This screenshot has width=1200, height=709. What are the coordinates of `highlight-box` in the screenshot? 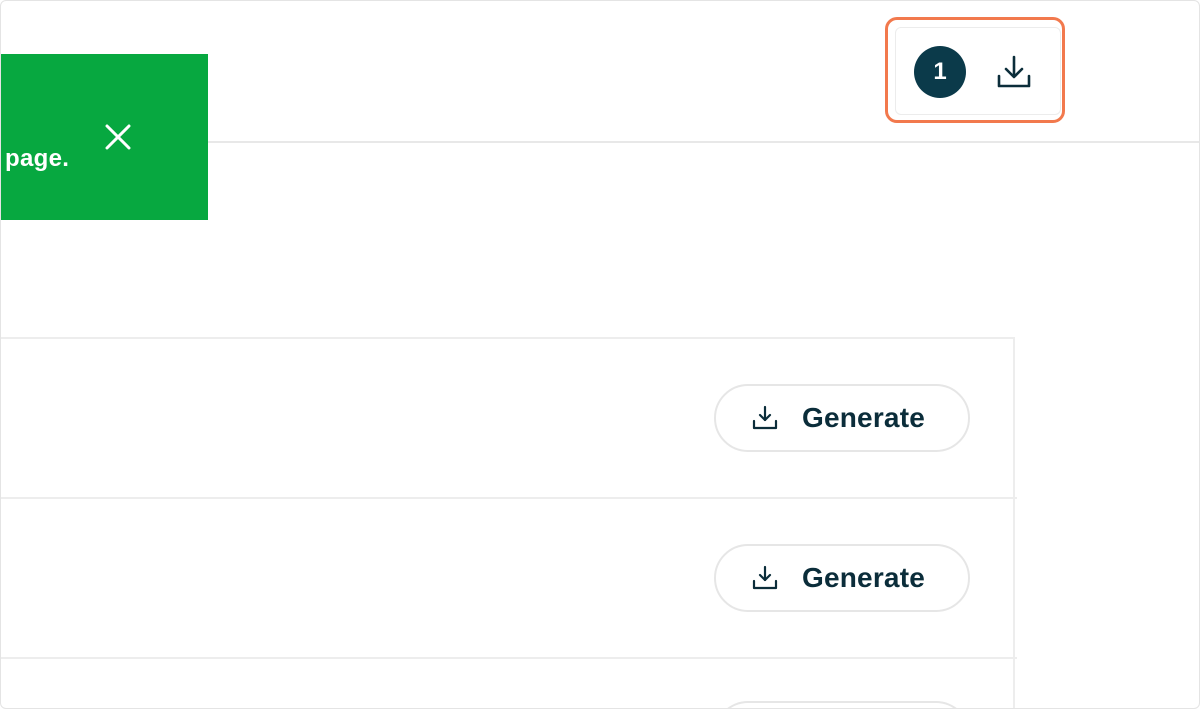 It's located at (975, 70).